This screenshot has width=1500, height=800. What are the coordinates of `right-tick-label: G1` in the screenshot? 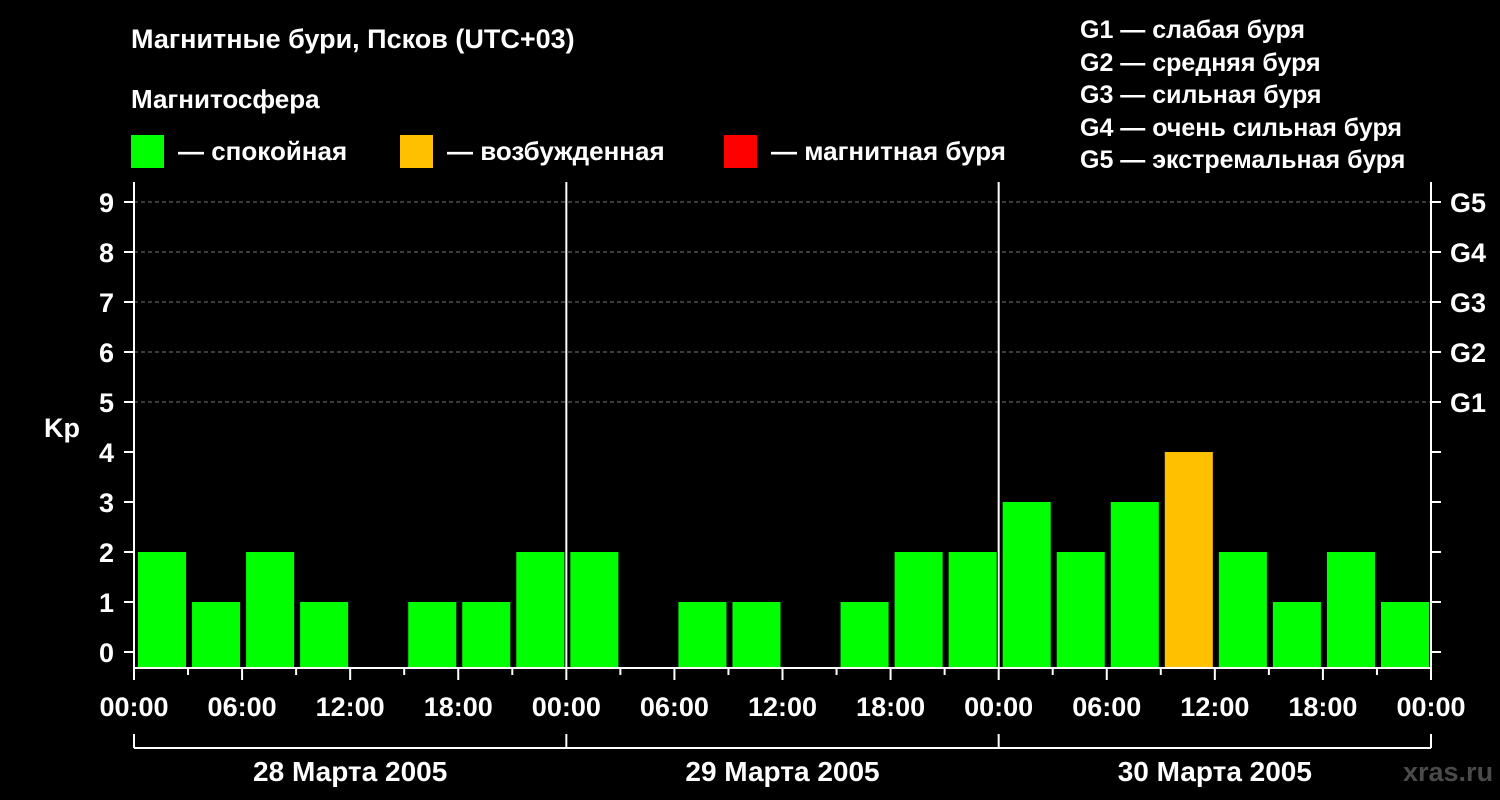 It's located at (1468, 403).